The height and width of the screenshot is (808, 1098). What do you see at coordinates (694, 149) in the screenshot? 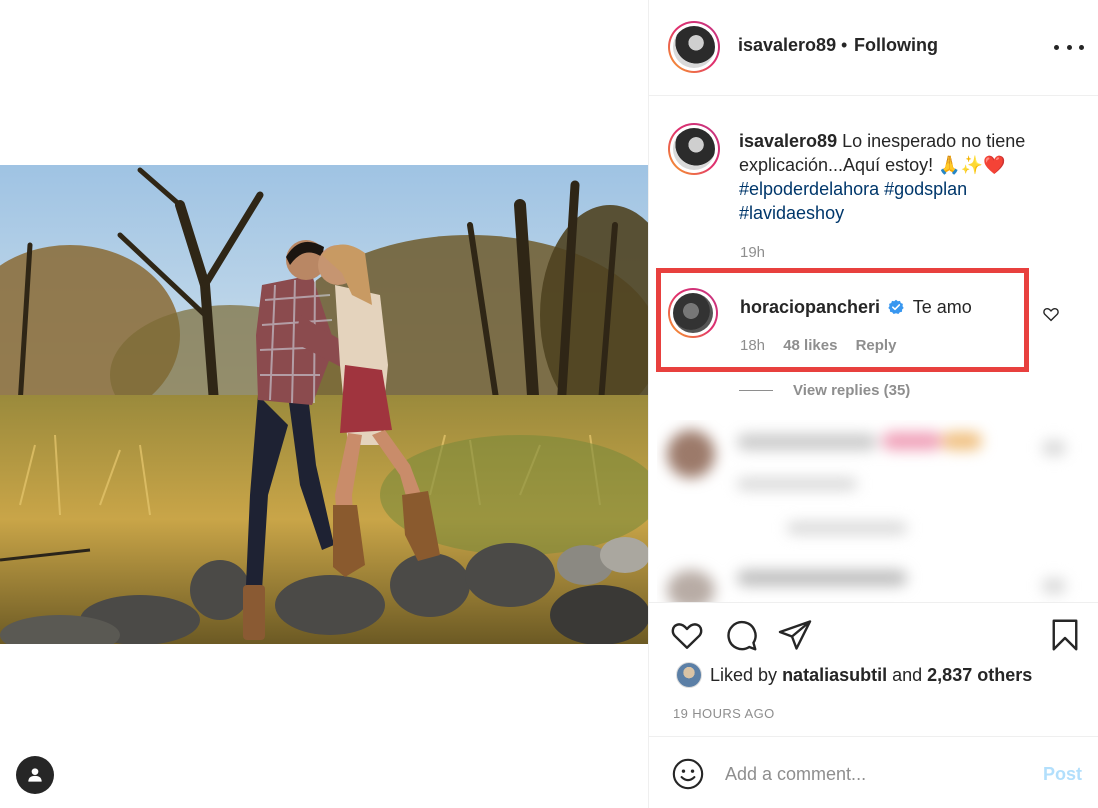
I see `caption-avatar` at bounding box center [694, 149].